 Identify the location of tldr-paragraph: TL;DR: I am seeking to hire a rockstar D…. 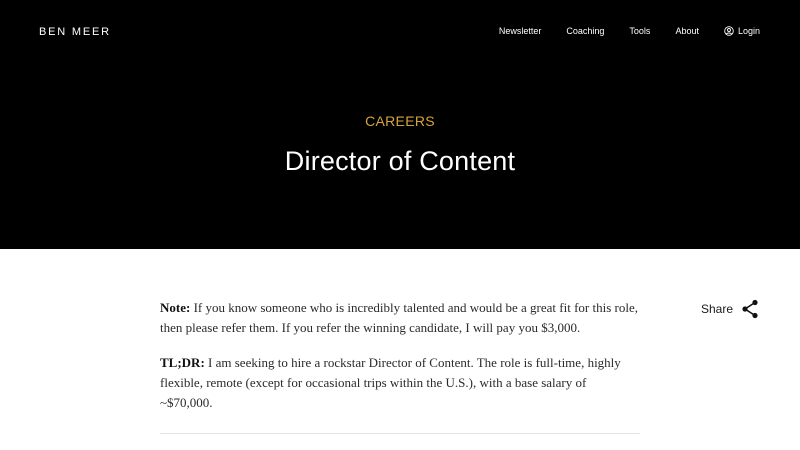
(400, 383).